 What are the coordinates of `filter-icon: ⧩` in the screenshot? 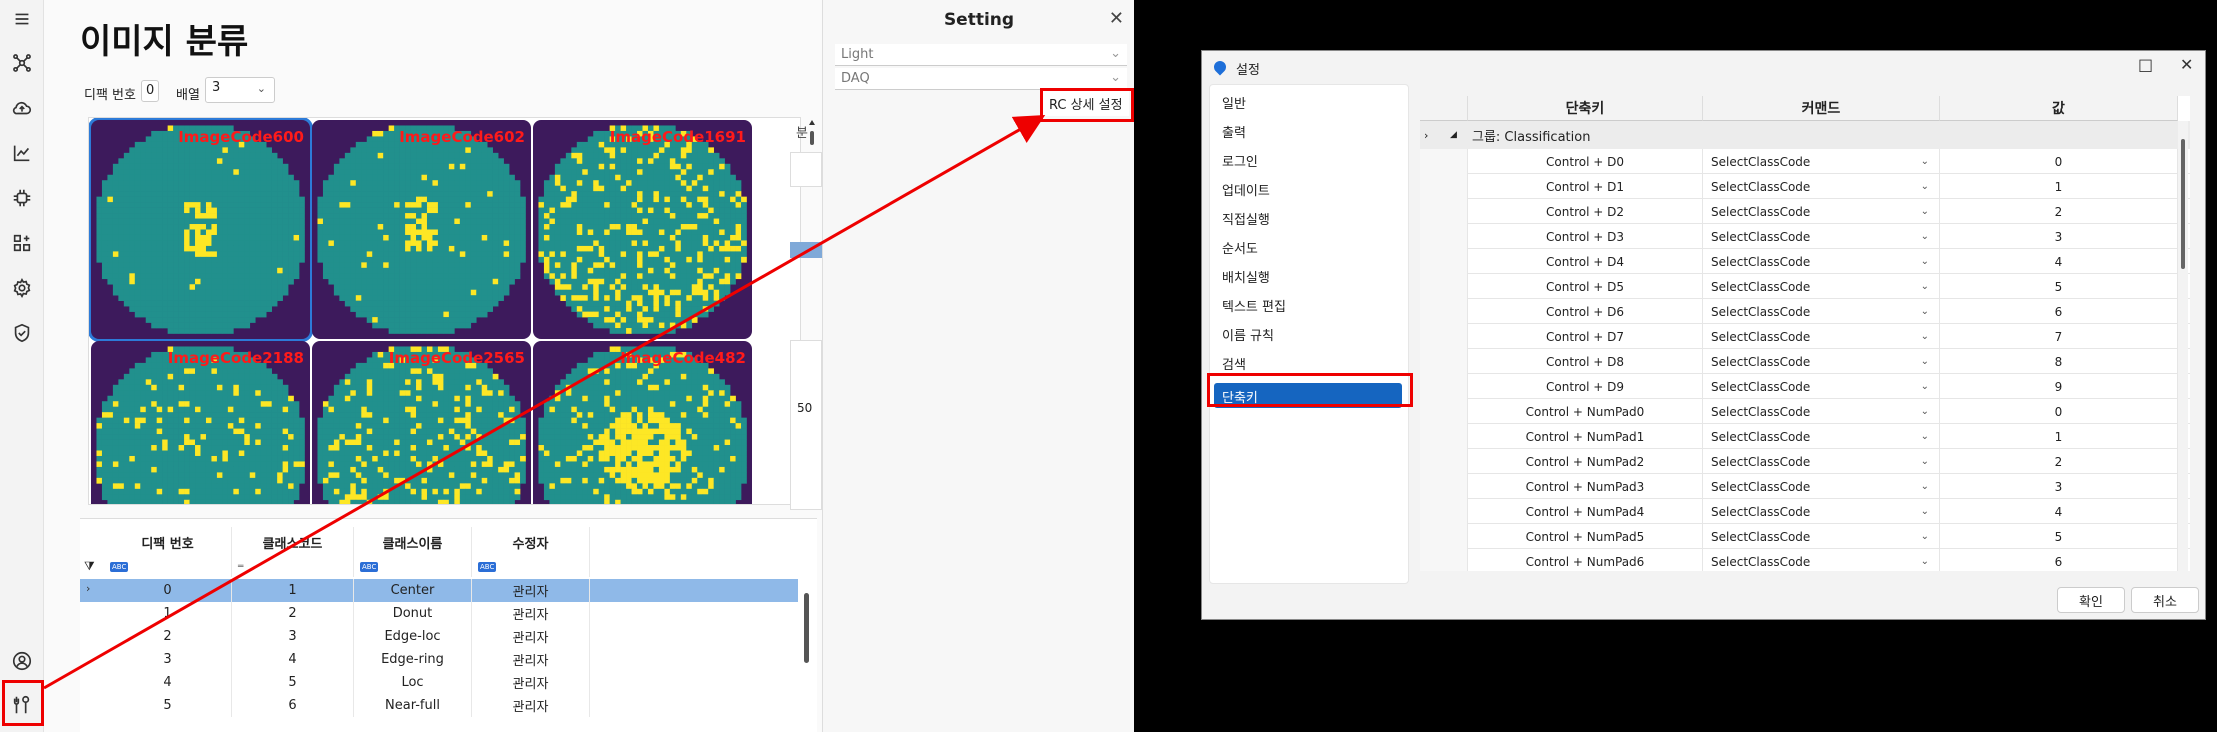 It's located at (89, 566).